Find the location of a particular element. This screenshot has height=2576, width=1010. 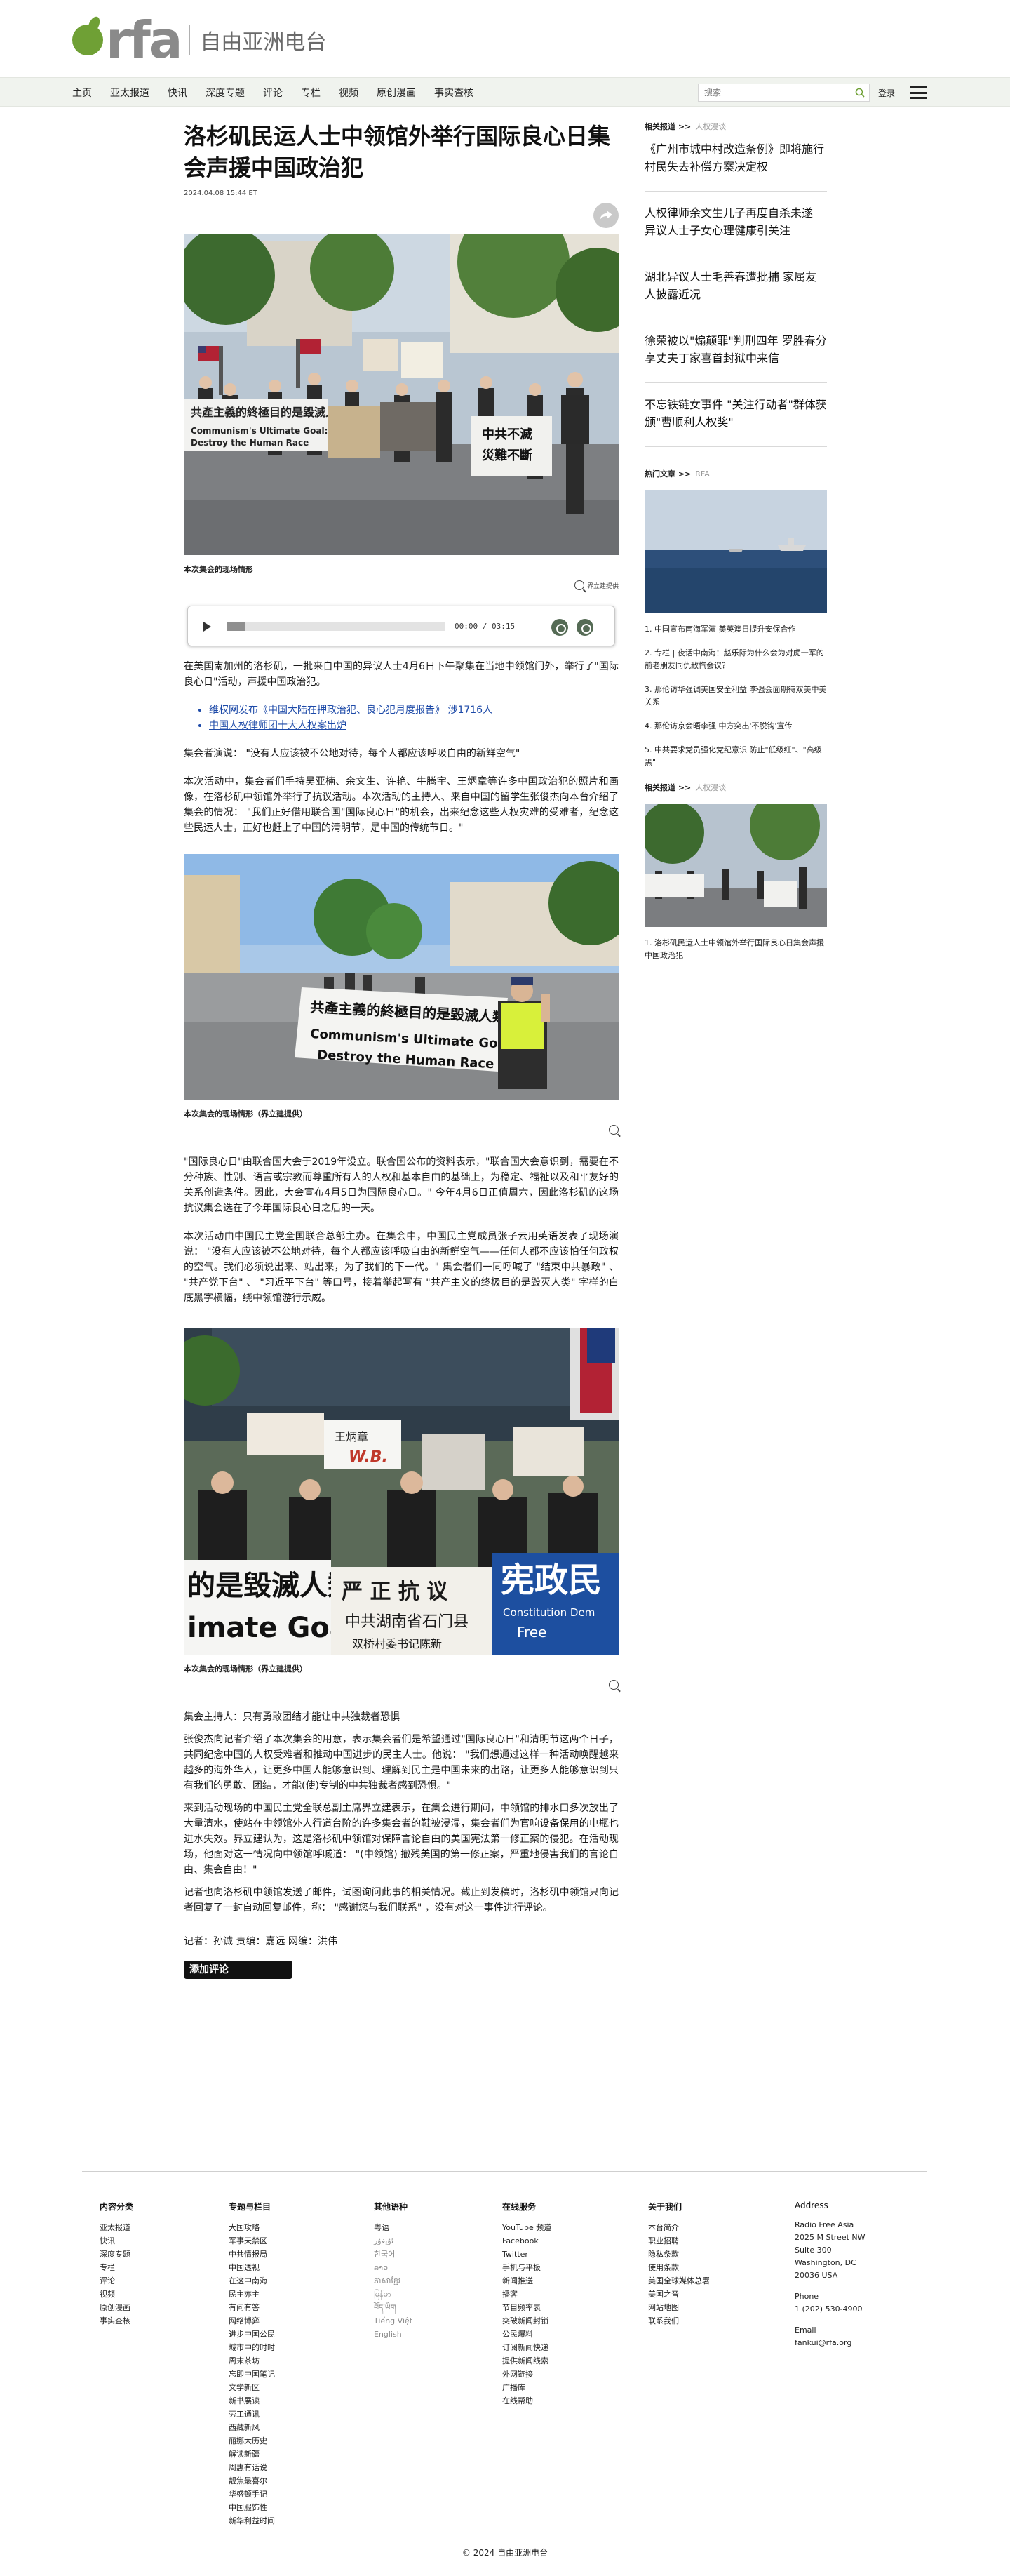

footer-link: 突破新闻封锁 is located at coordinates (526, 2321).